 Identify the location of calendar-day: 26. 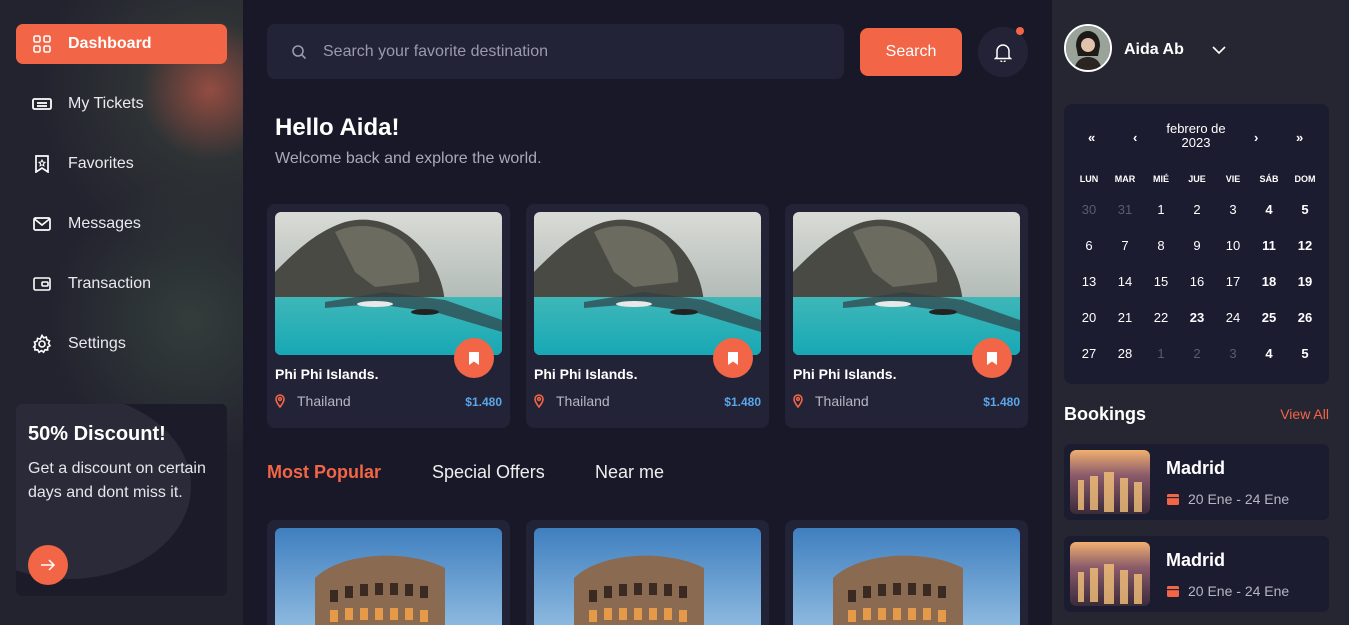
(1305, 317).